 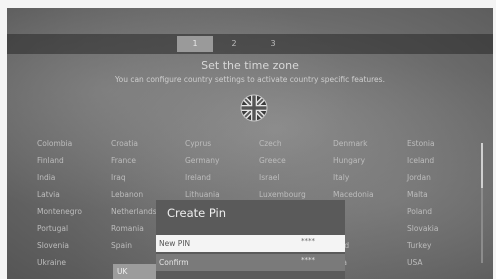 What do you see at coordinates (69, 262) in the screenshot?
I see `country-item: Ukraine` at bounding box center [69, 262].